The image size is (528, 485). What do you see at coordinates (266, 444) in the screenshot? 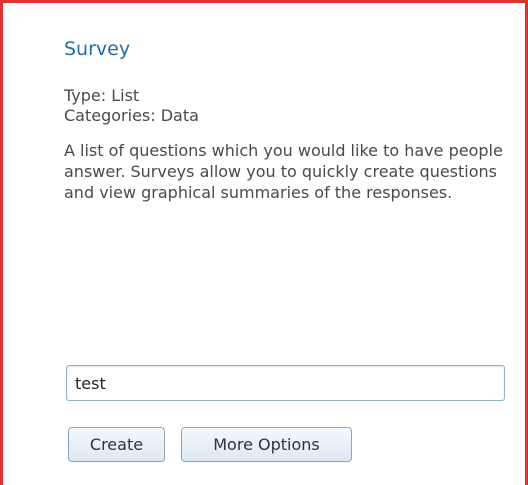
I see `more-options-button: More Options` at bounding box center [266, 444].